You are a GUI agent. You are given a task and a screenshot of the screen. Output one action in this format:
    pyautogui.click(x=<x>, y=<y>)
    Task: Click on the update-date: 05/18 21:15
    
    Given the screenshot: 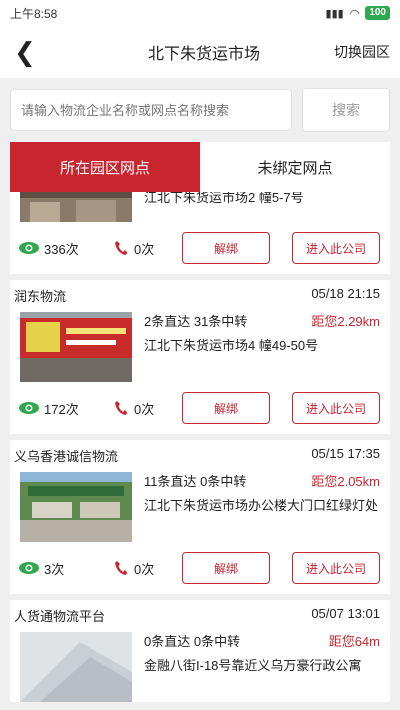 What is the action you would take?
    pyautogui.click(x=345, y=293)
    